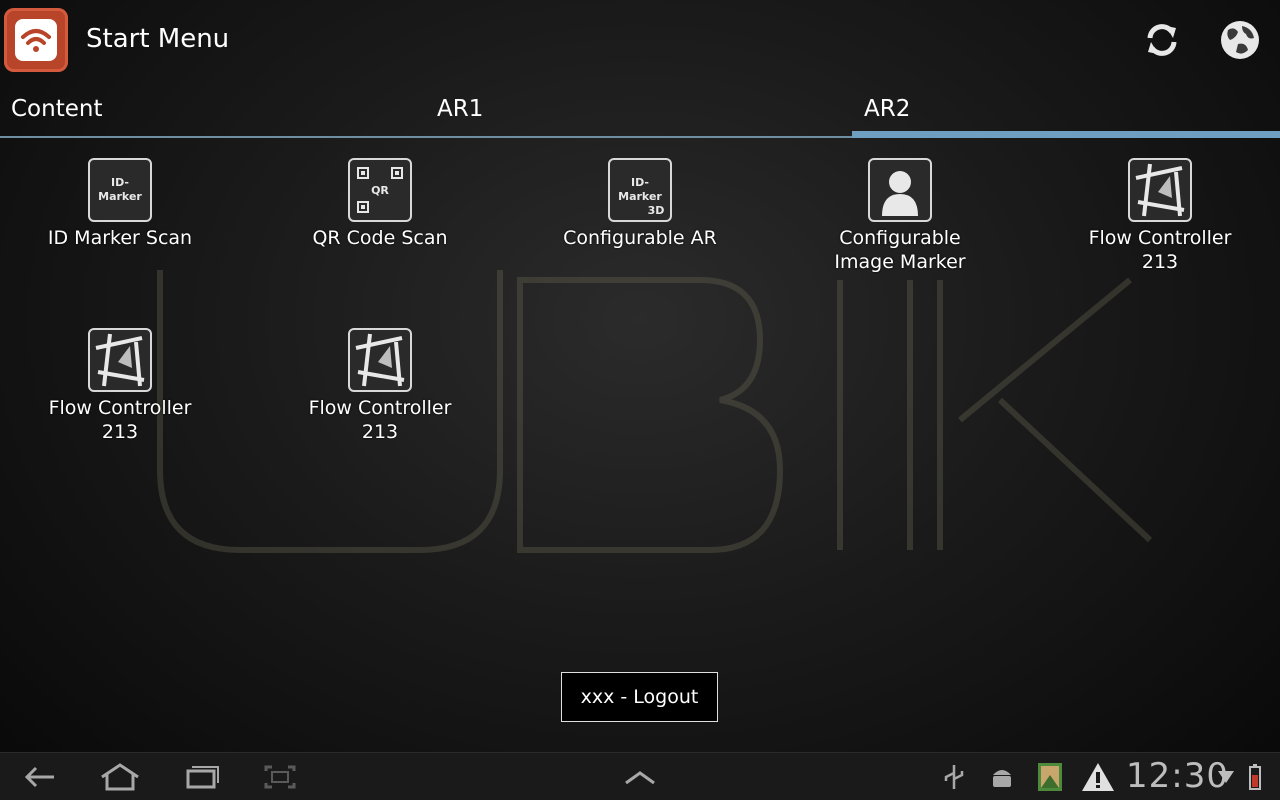 This screenshot has width=1280, height=800. Describe the element at coordinates (640, 238) in the screenshot. I see `tile-label: Configurable AR` at that location.